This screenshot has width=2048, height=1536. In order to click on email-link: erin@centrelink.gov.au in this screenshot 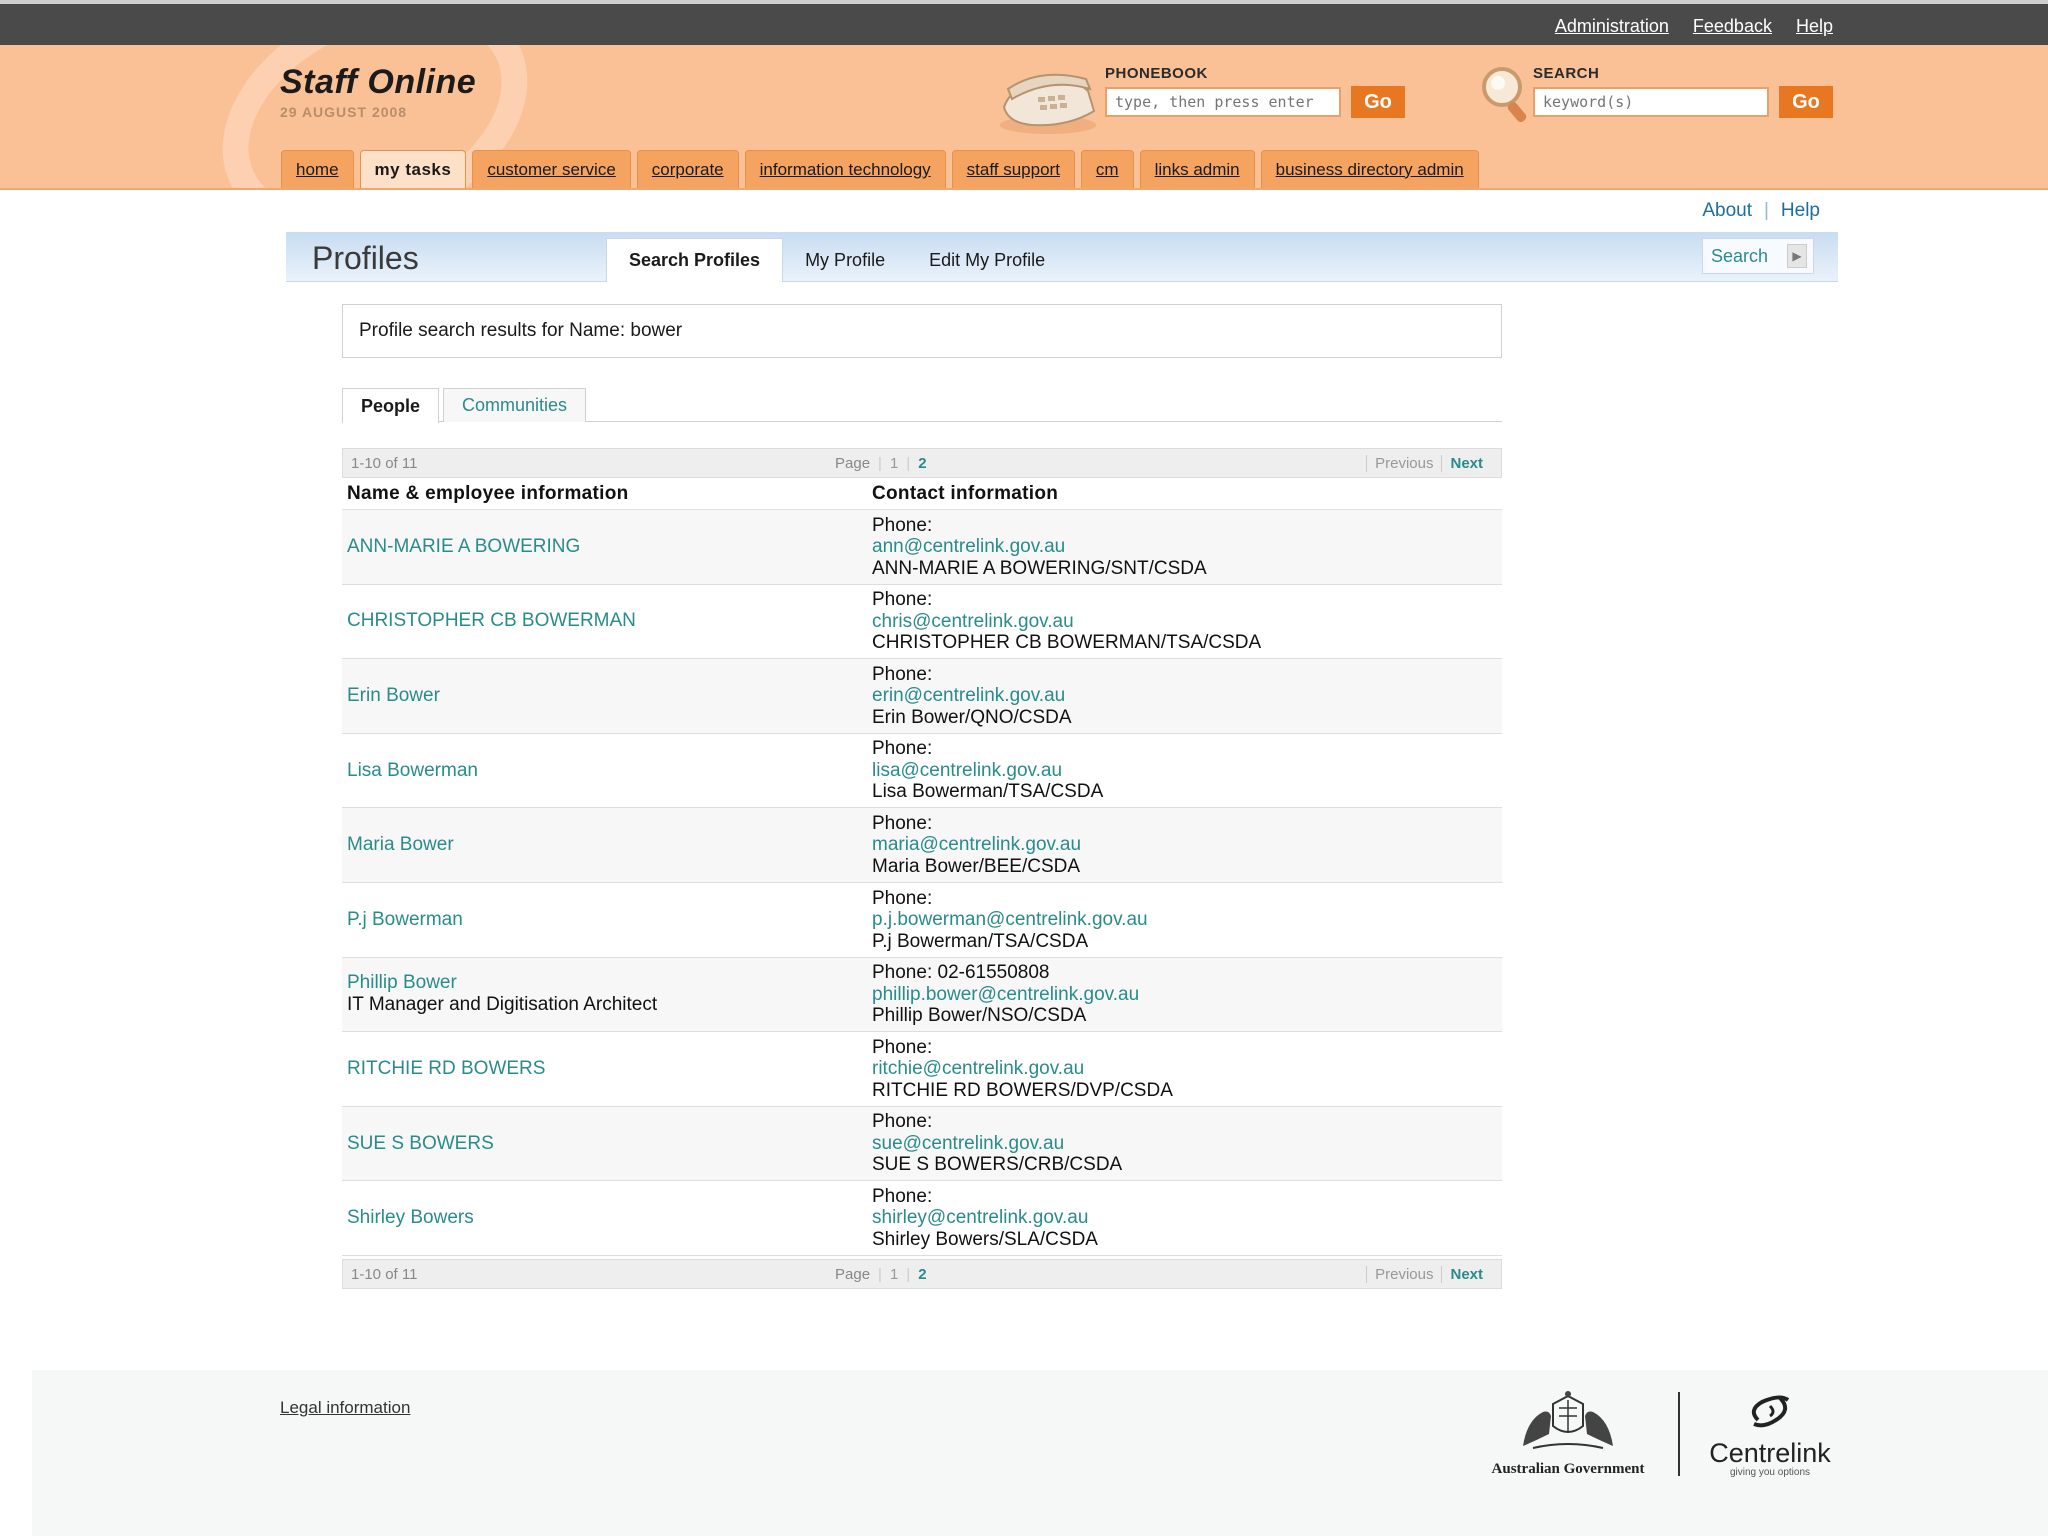, I will do `click(972, 696)`.